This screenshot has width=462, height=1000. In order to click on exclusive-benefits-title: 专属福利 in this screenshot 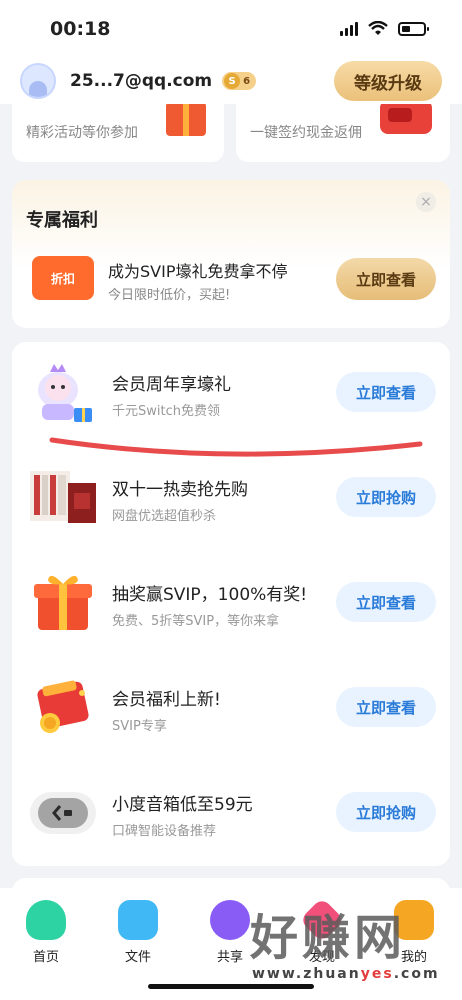, I will do `click(62, 220)`.